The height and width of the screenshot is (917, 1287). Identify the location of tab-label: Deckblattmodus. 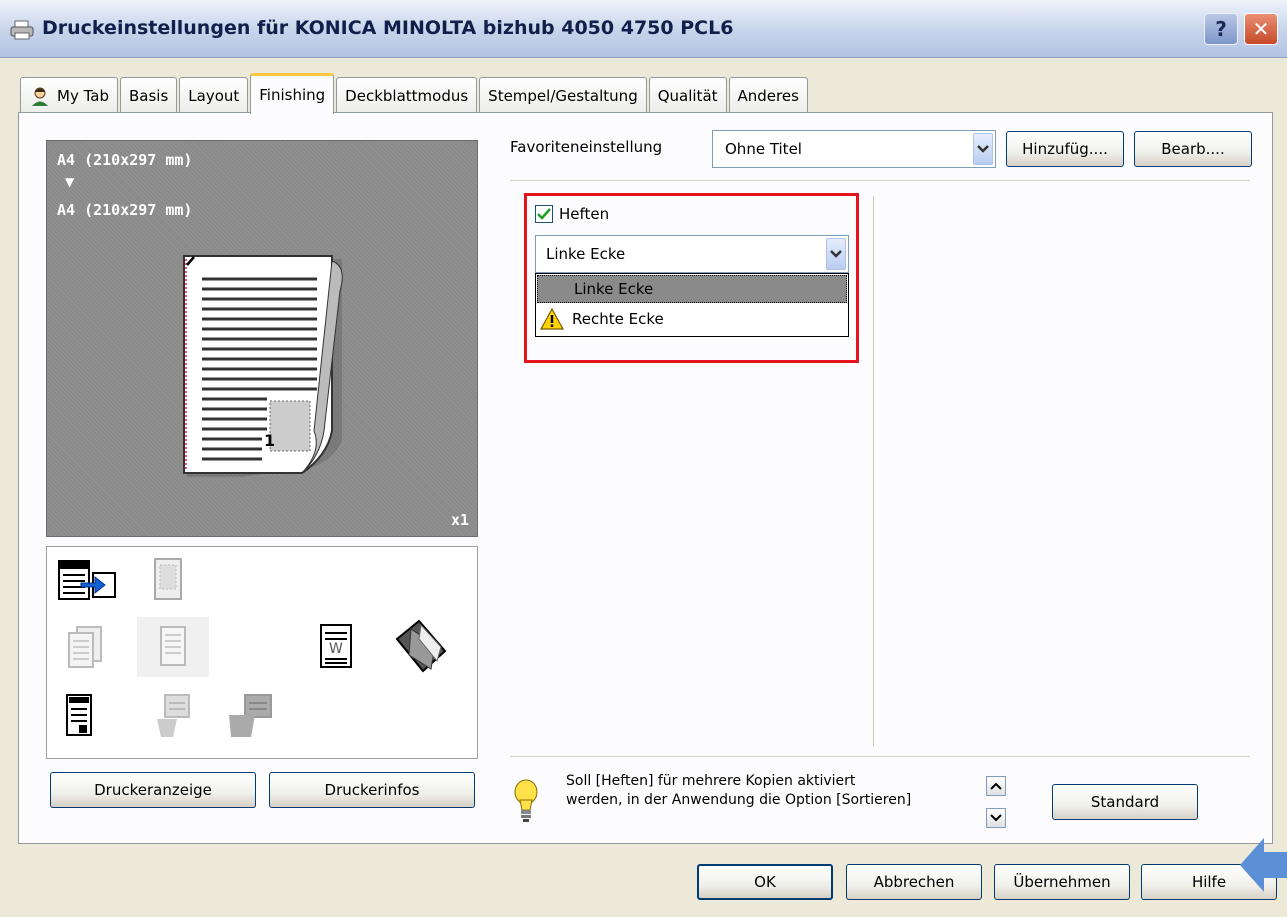
(407, 95).